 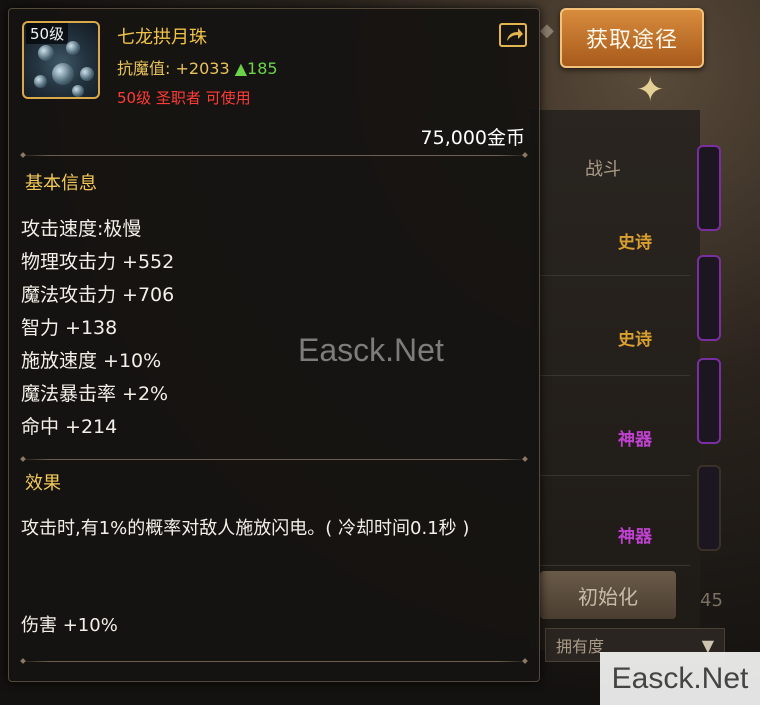 What do you see at coordinates (650, 90) in the screenshot?
I see `star-icon: ✦` at bounding box center [650, 90].